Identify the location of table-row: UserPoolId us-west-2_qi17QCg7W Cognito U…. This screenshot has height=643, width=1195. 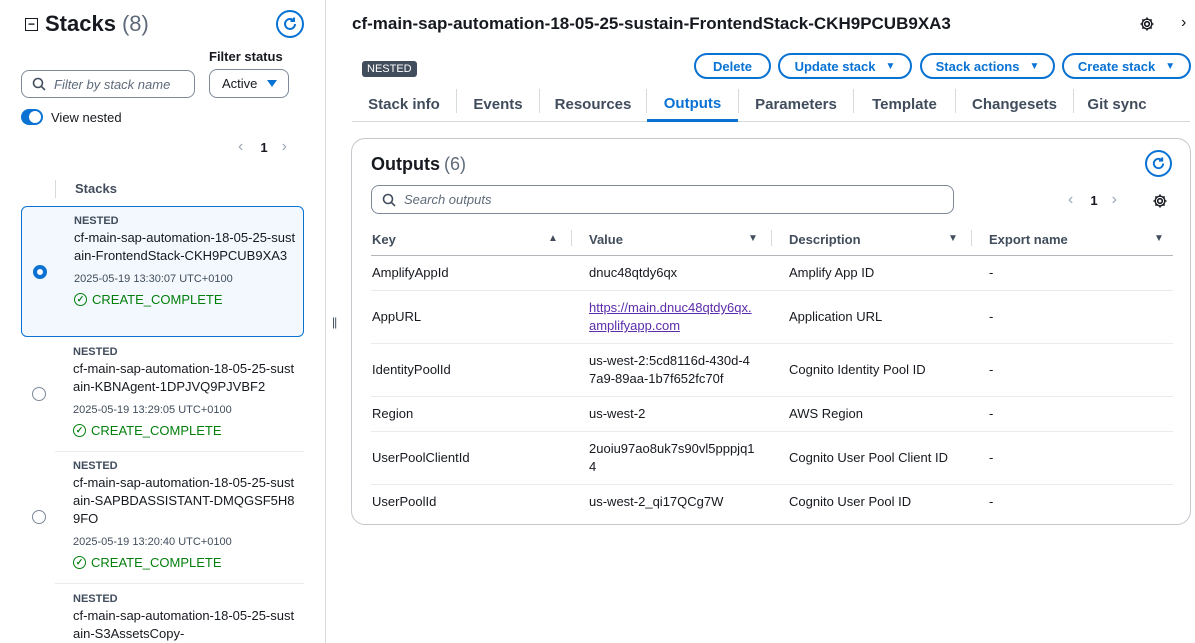
(772, 502).